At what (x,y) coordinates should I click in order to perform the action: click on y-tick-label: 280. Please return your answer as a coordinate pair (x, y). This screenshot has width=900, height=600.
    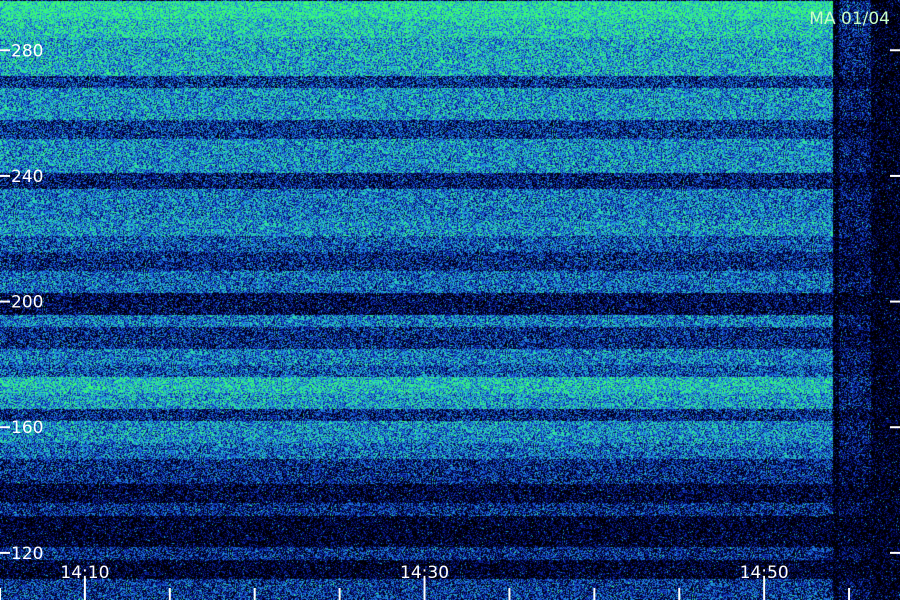
    Looking at the image, I should click on (27, 51).